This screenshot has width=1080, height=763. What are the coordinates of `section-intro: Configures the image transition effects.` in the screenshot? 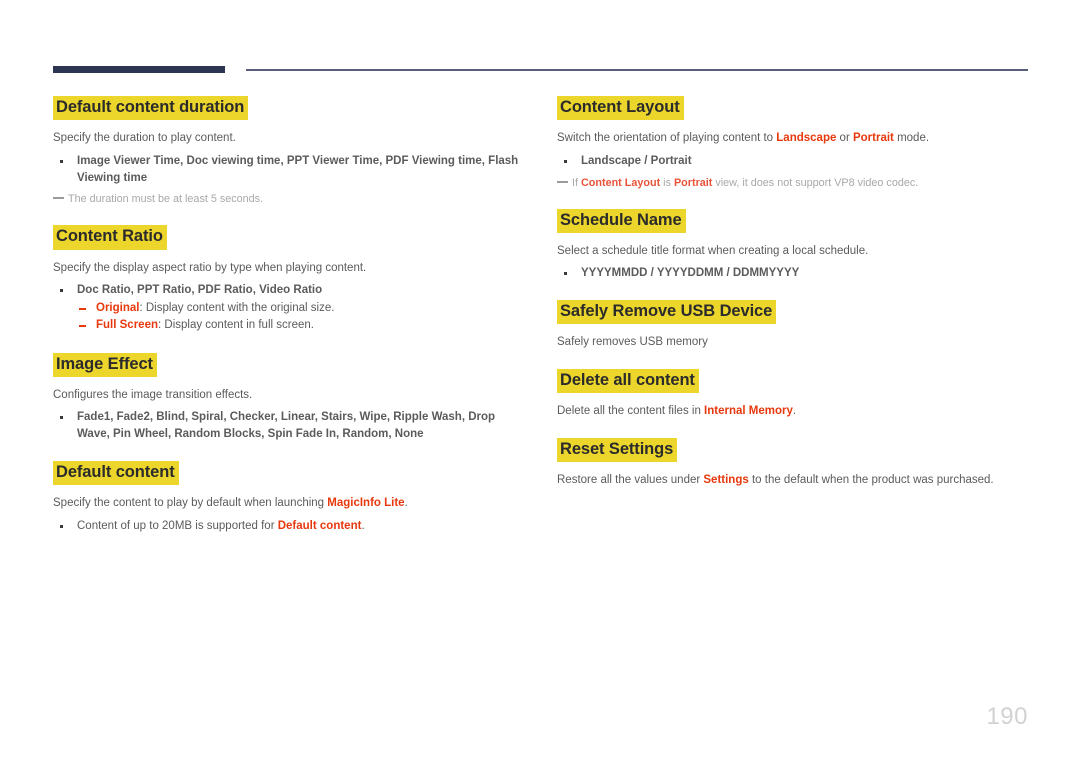 It's located at (153, 394).